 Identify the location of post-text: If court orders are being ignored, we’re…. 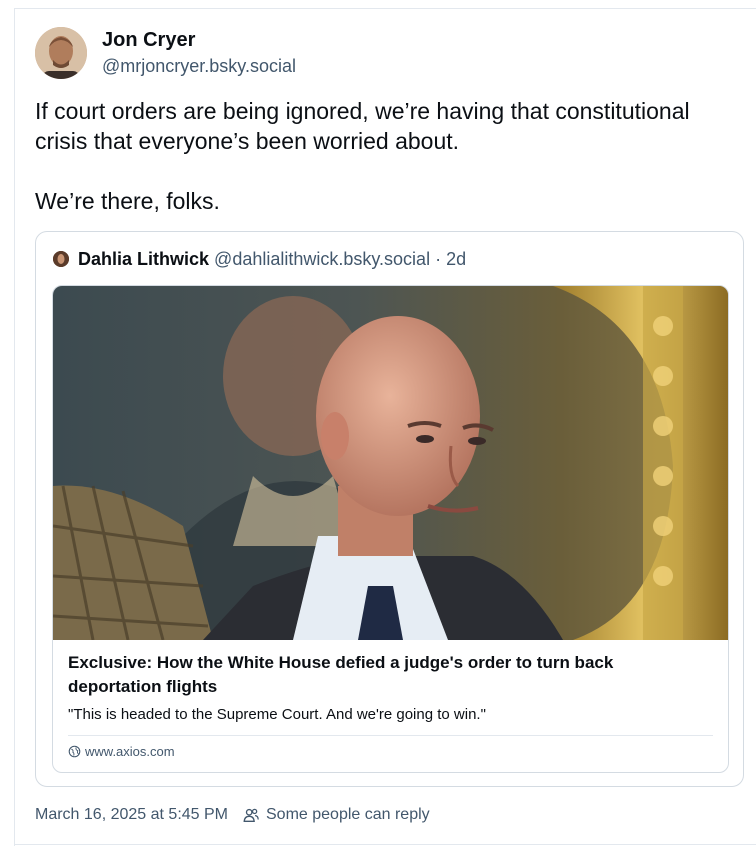
(390, 156).